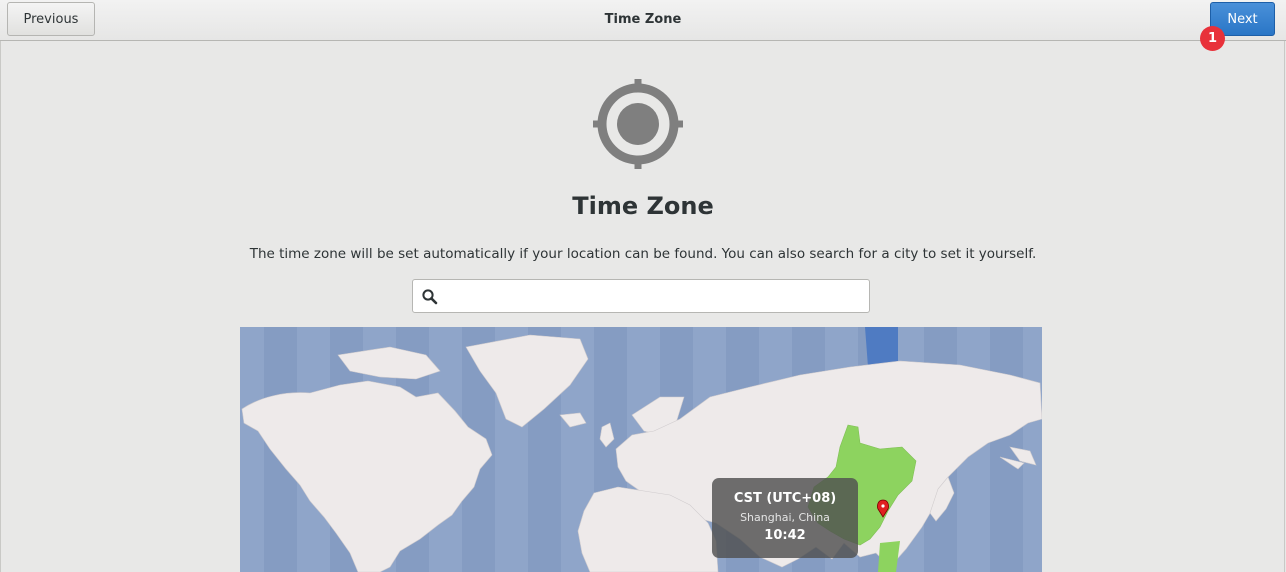 This screenshot has height=572, width=1286. I want to click on search-icon, so click(430, 297).